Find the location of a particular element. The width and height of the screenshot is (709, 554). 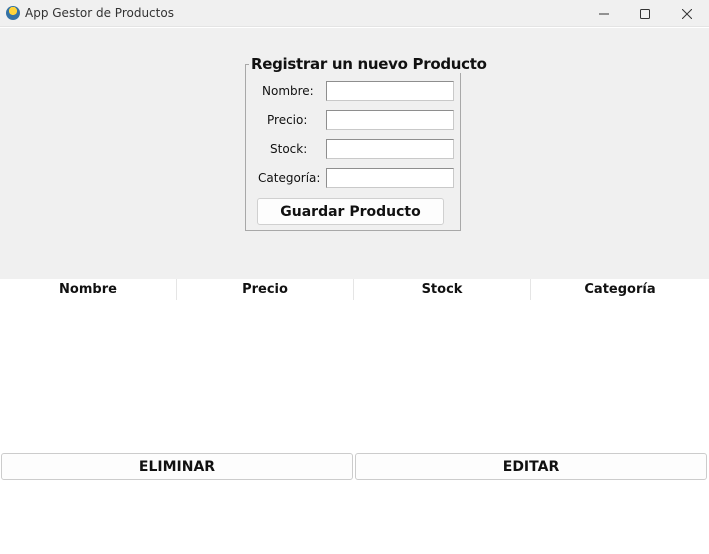

precio-input is located at coordinates (390, 120).